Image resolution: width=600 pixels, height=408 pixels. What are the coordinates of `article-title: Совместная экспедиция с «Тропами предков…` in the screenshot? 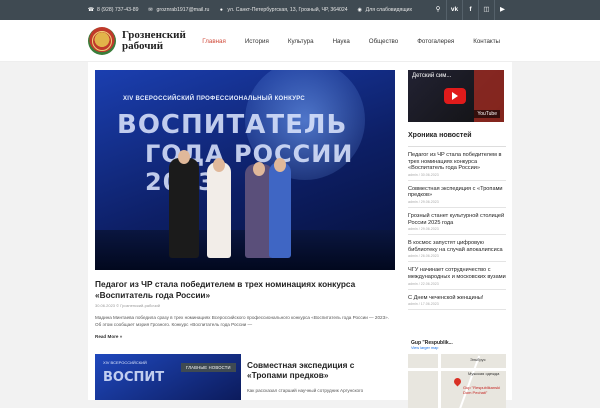 It's located at (319, 370).